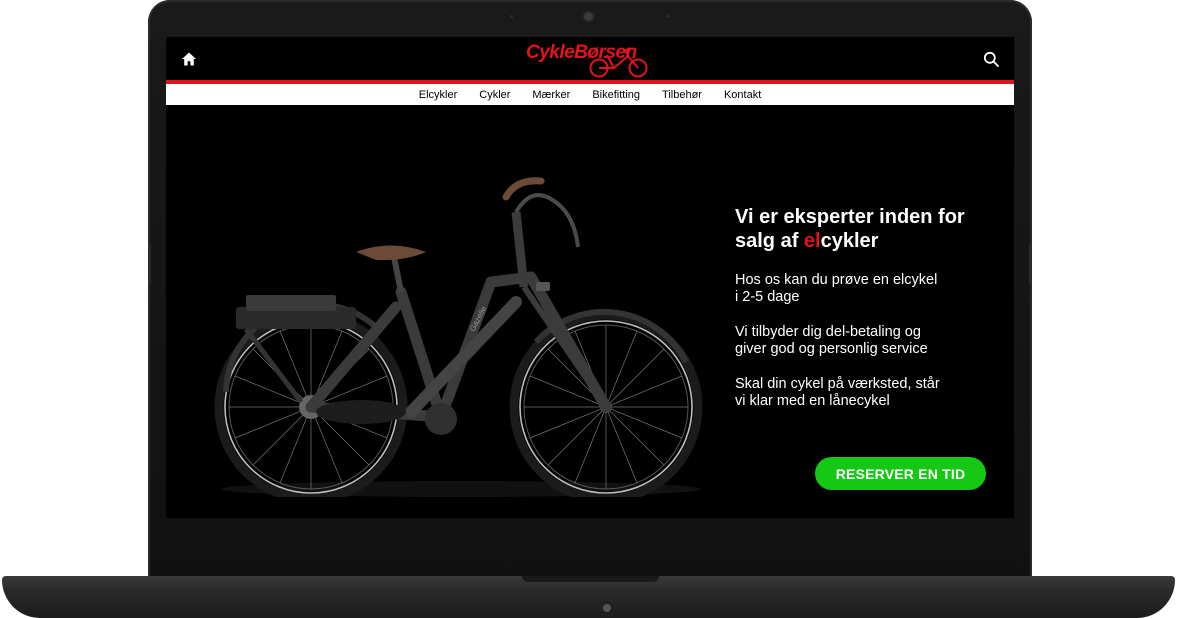  Describe the element at coordinates (837, 384) in the screenshot. I see `text-line: Skal din cykel på værksted, står` at that location.